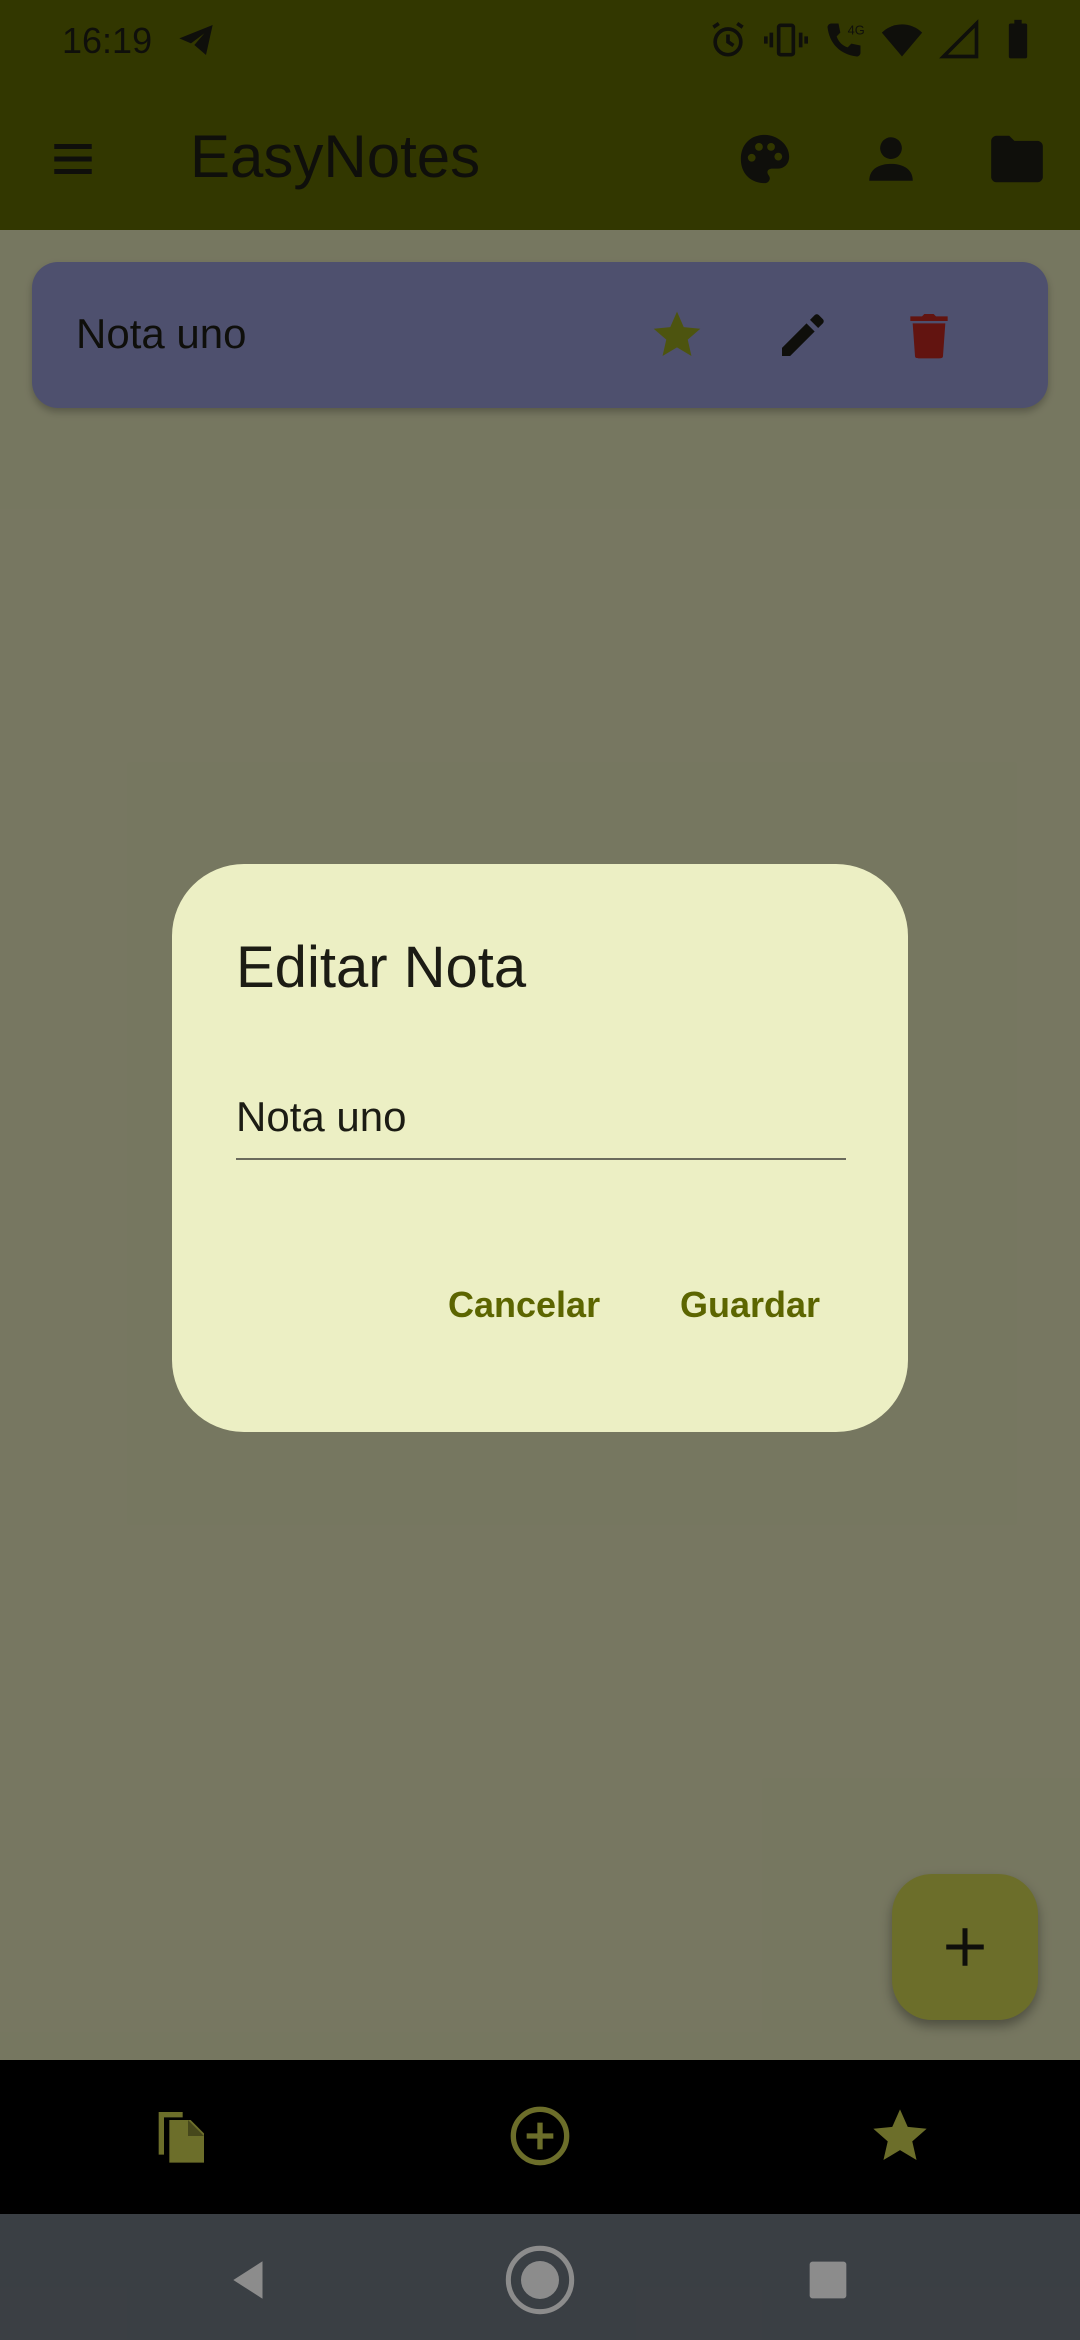  Describe the element at coordinates (381, 967) in the screenshot. I see `dialog-title: Editar Nota` at that location.